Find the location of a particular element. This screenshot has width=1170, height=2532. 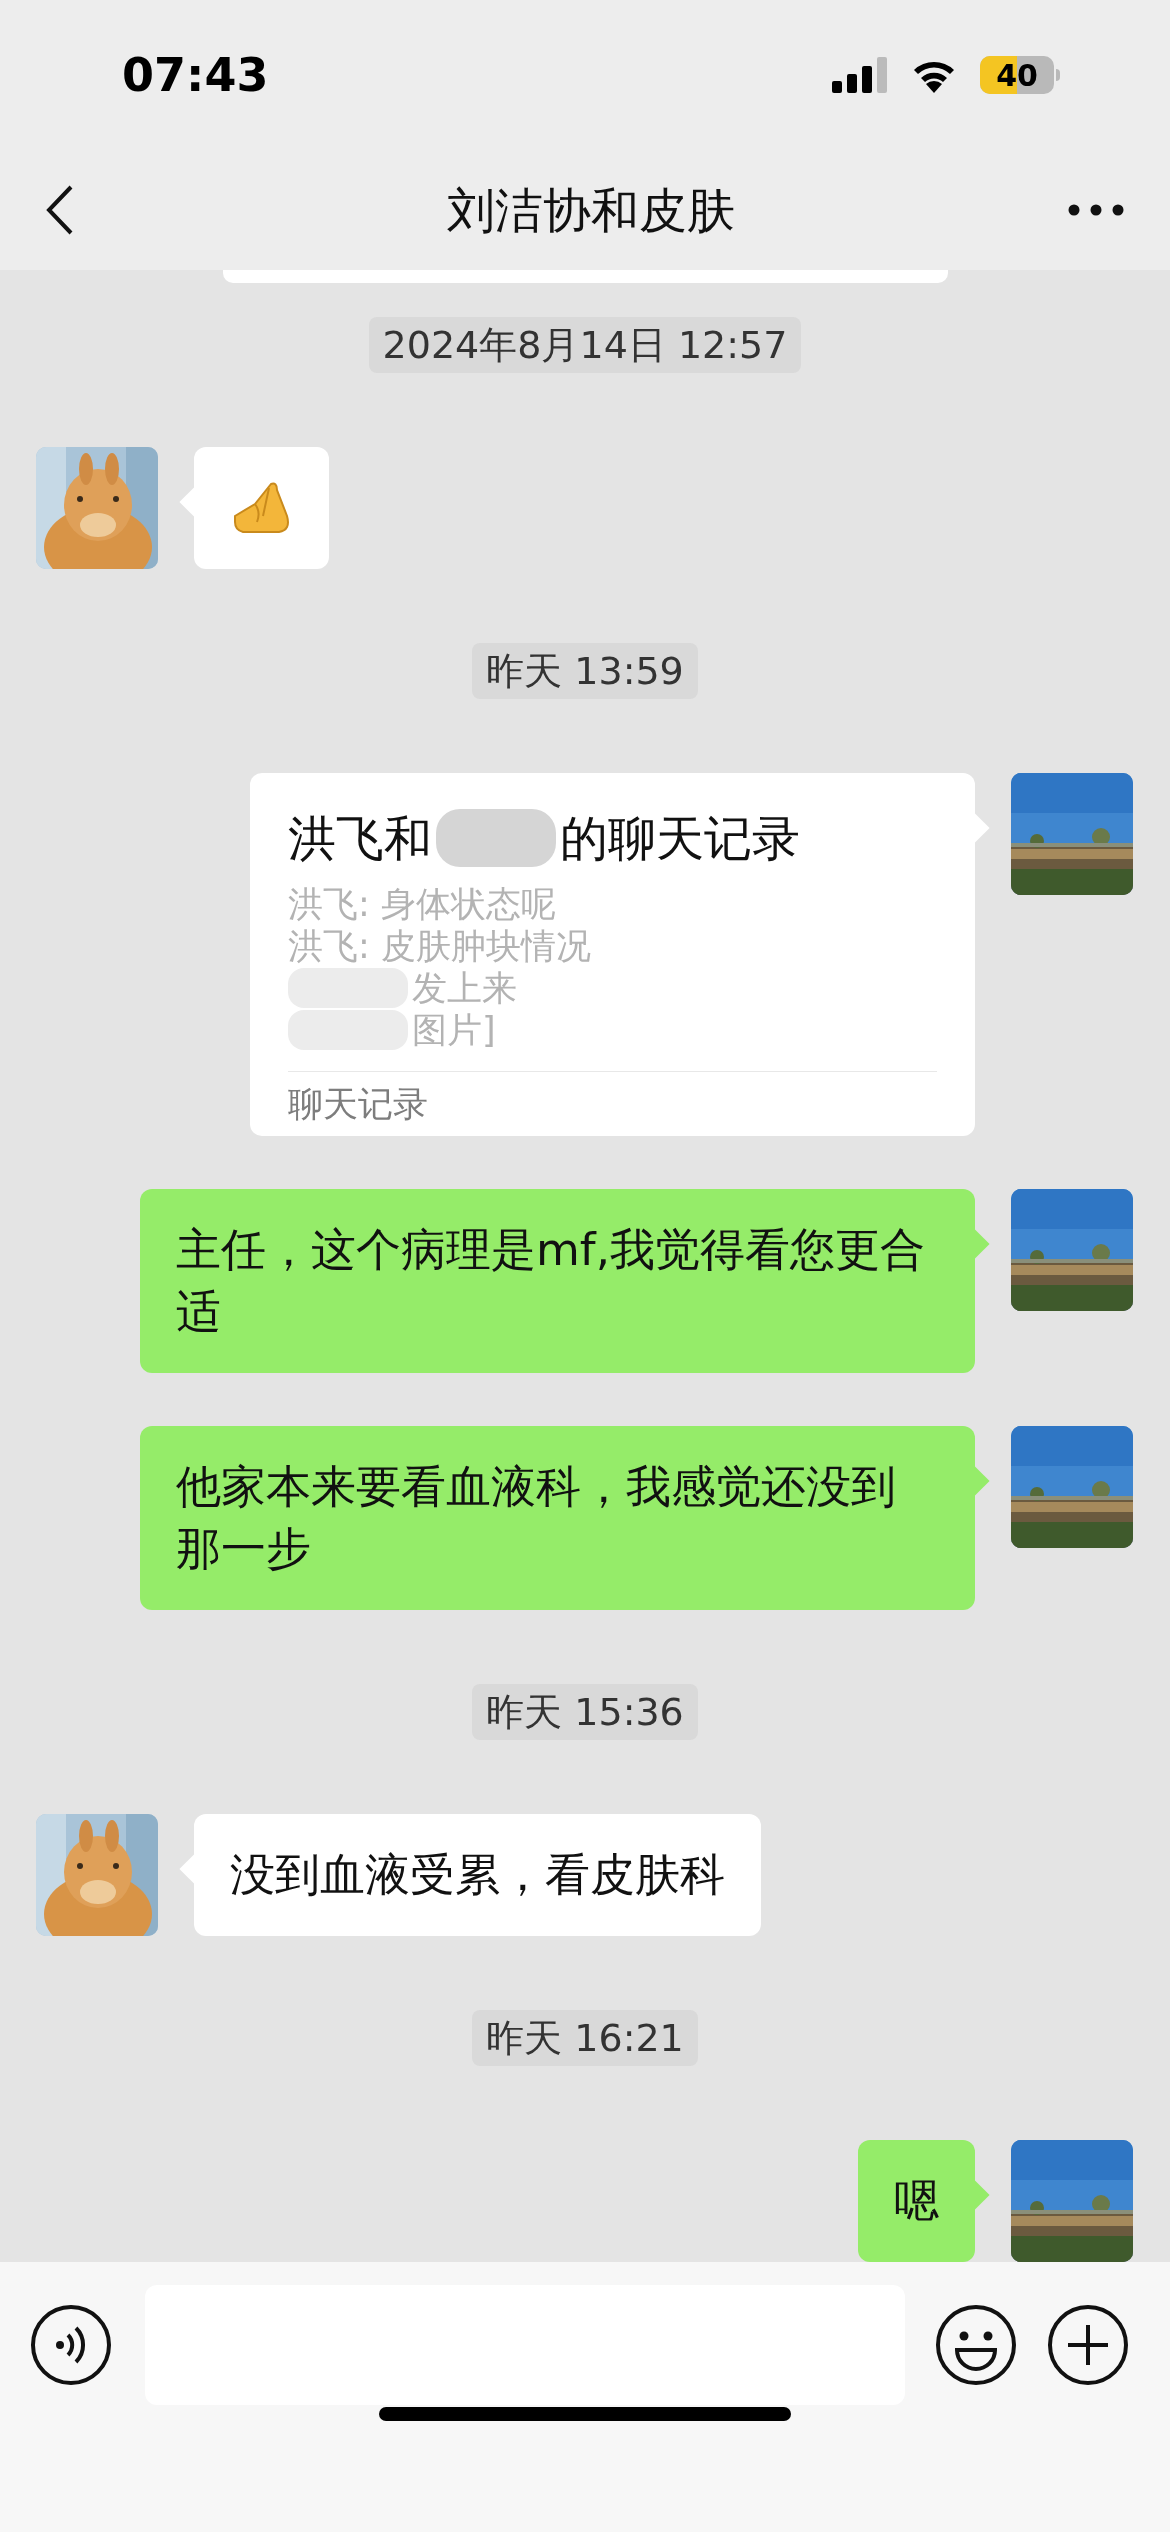

back-icon is located at coordinates (60, 210).